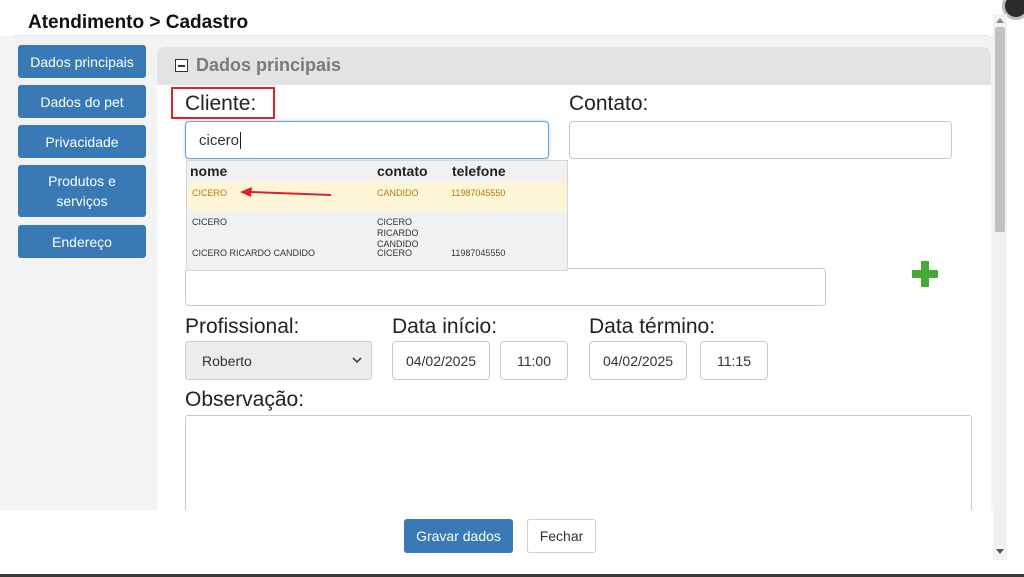 This screenshot has width=1024, height=577. I want to click on plus-icon, so click(925, 274).